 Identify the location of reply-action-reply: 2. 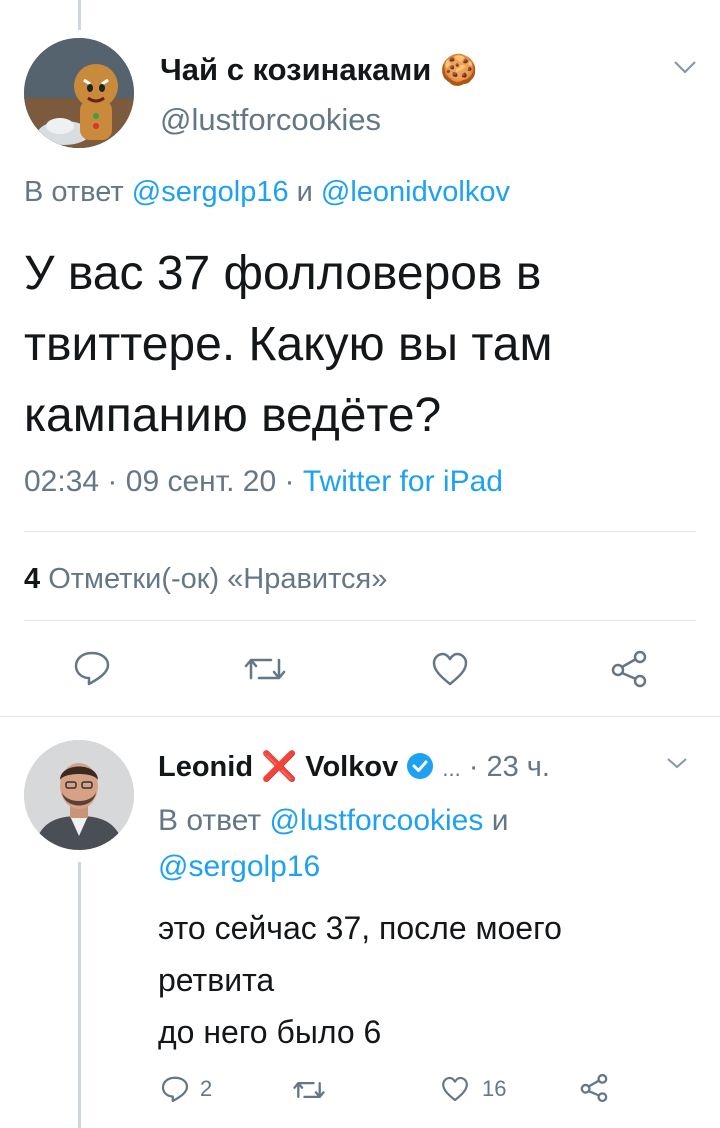
(186, 1089).